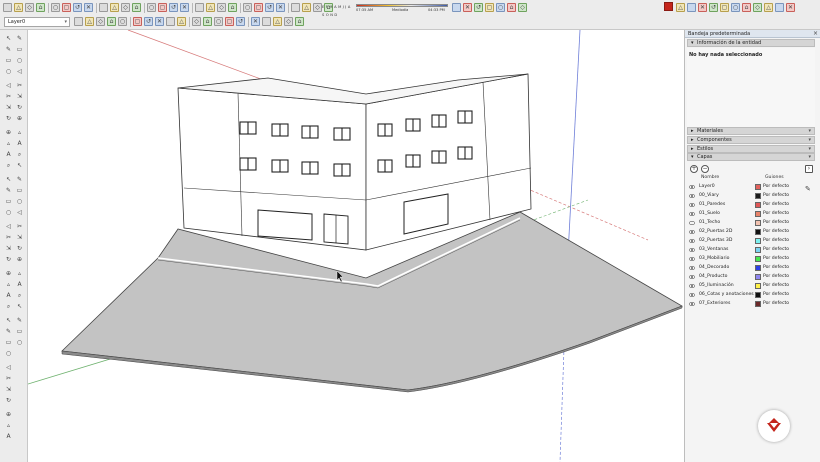  Describe the element at coordinates (751, 214) in the screenshot. I see `layer-row: 01_Suelo Por defecto` at that location.